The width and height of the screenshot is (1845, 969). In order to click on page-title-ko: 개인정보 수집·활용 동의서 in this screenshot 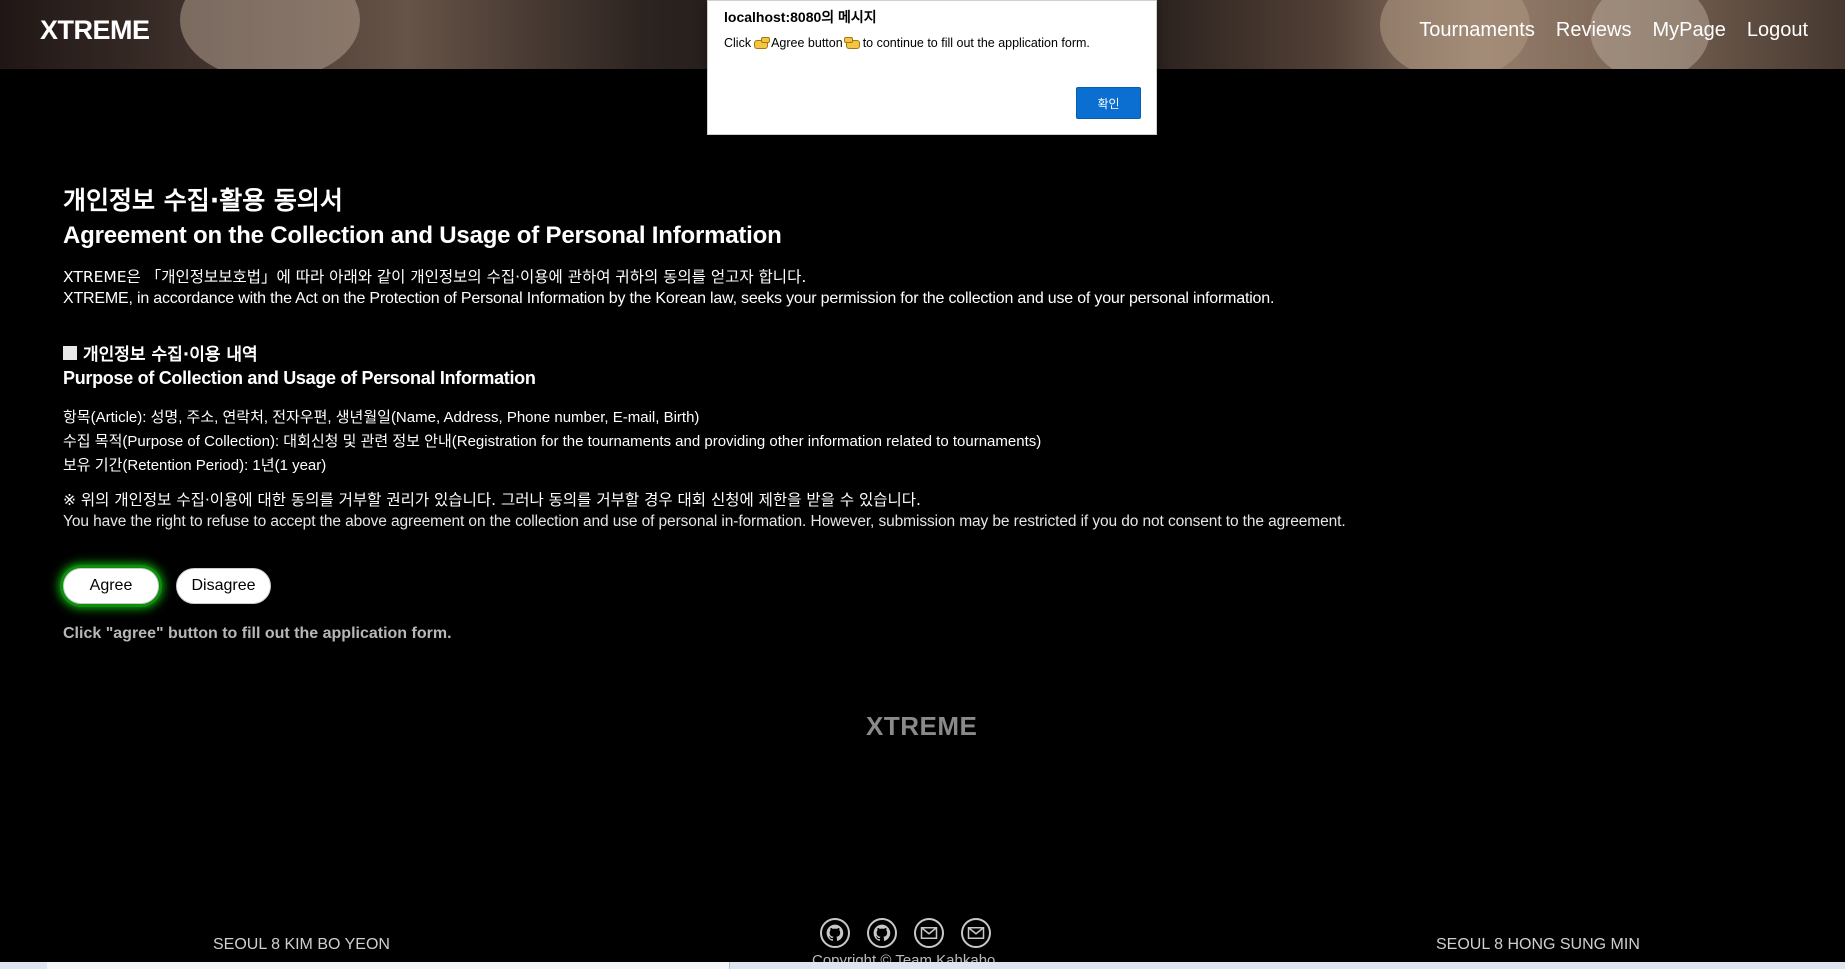, I will do `click(203, 200)`.